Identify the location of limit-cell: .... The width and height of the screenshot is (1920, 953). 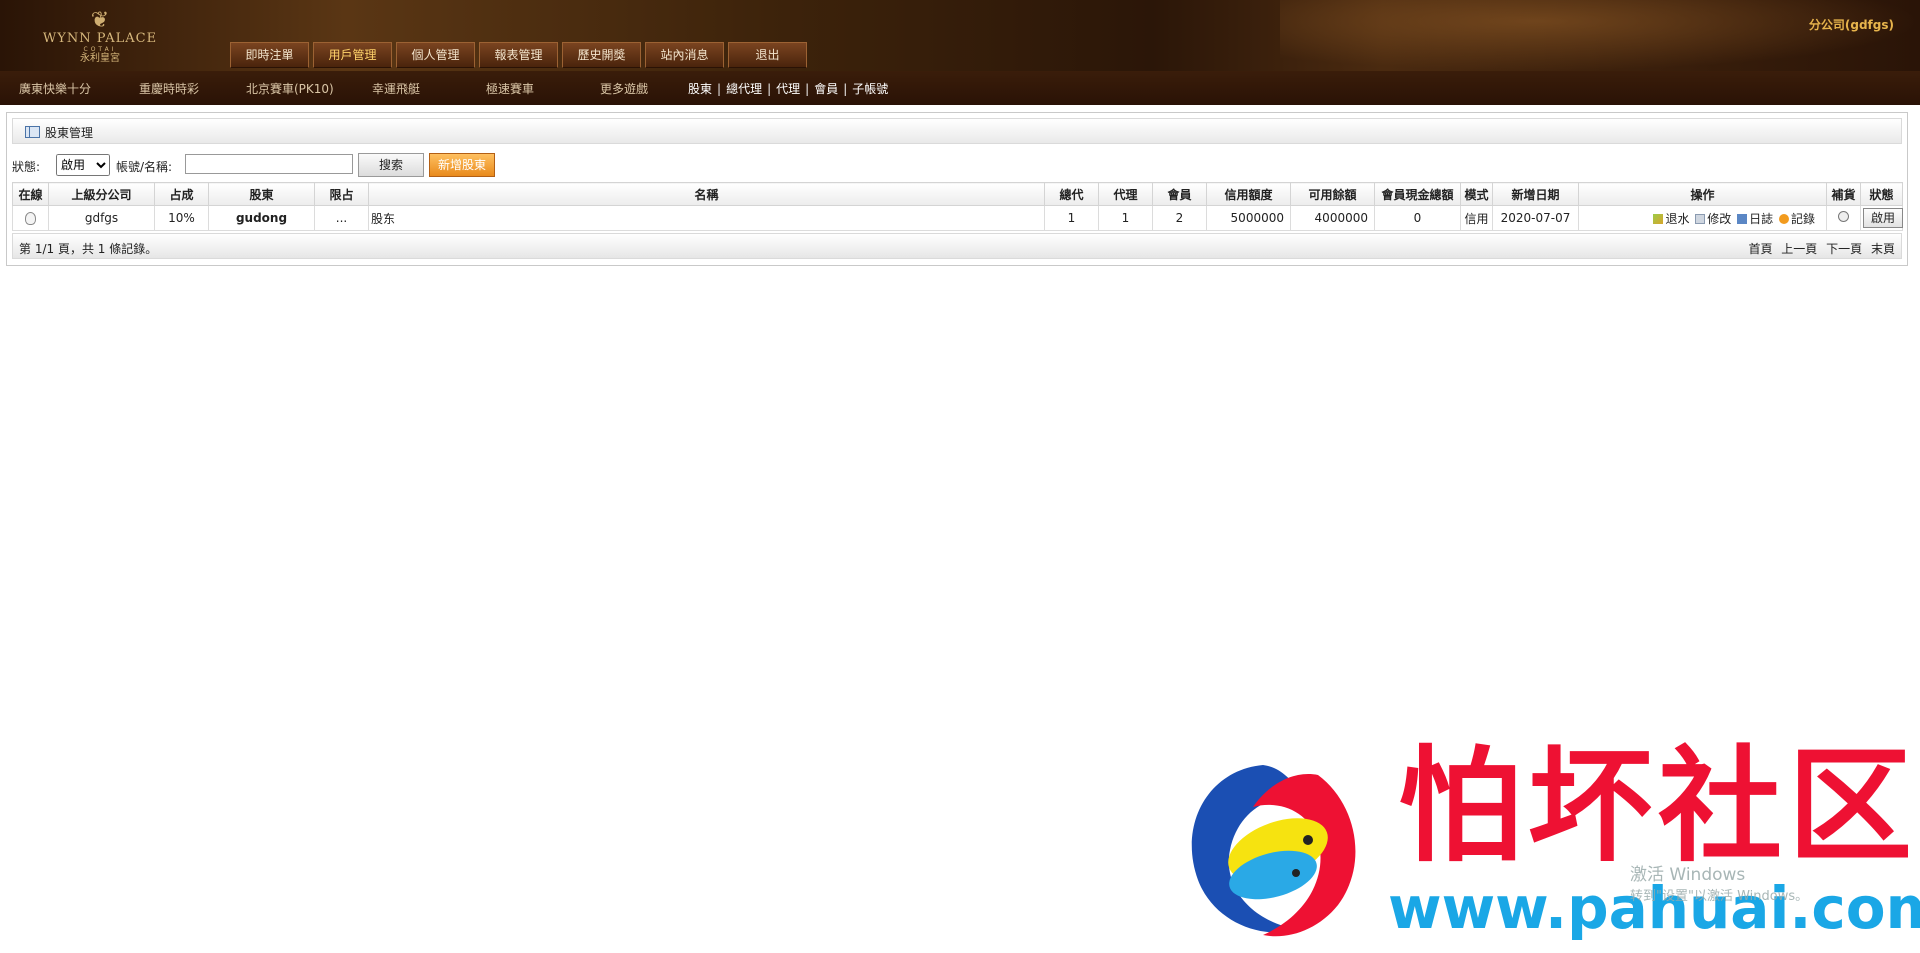
(341, 218).